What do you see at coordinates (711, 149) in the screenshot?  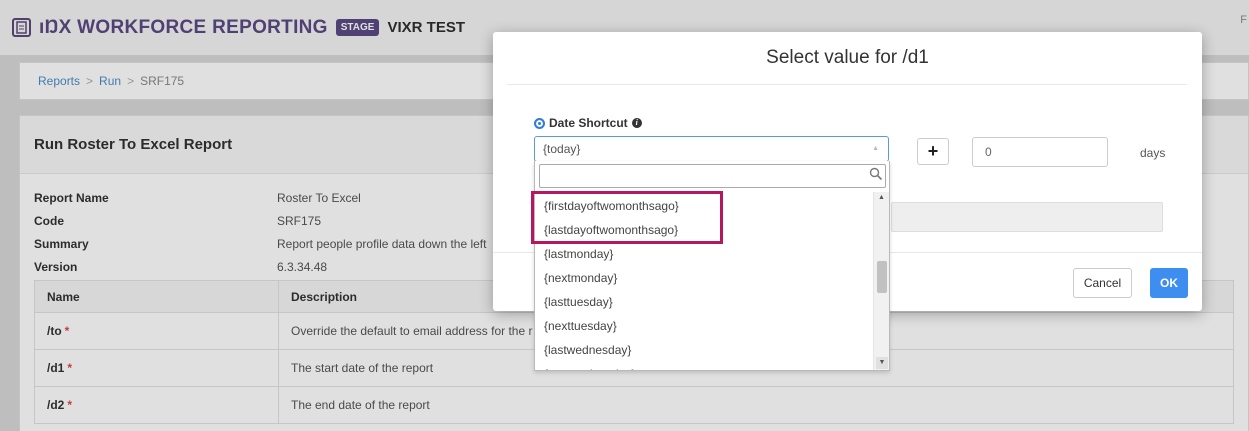 I see `date-shortcut-select: {today} ▲` at bounding box center [711, 149].